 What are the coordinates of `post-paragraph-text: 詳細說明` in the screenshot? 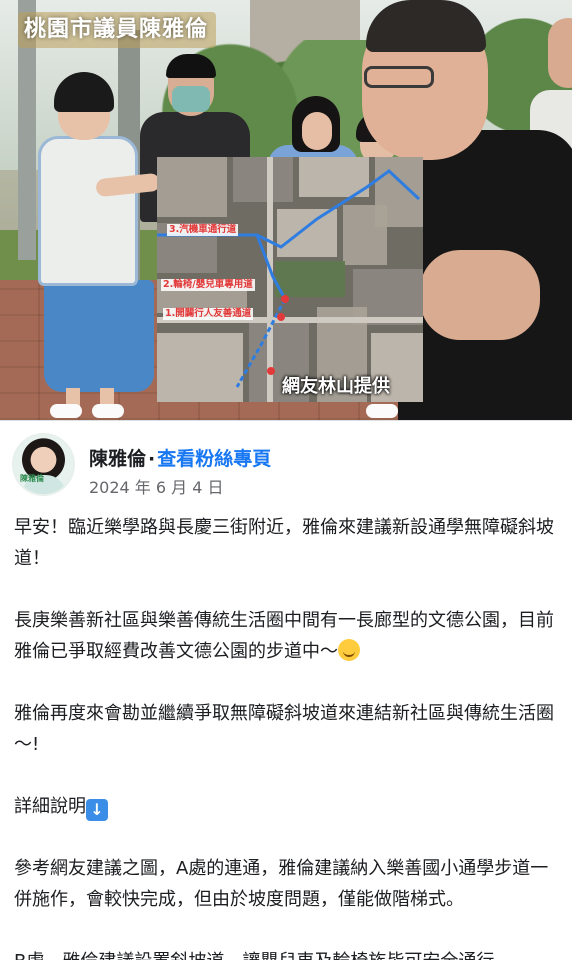 It's located at (50, 806).